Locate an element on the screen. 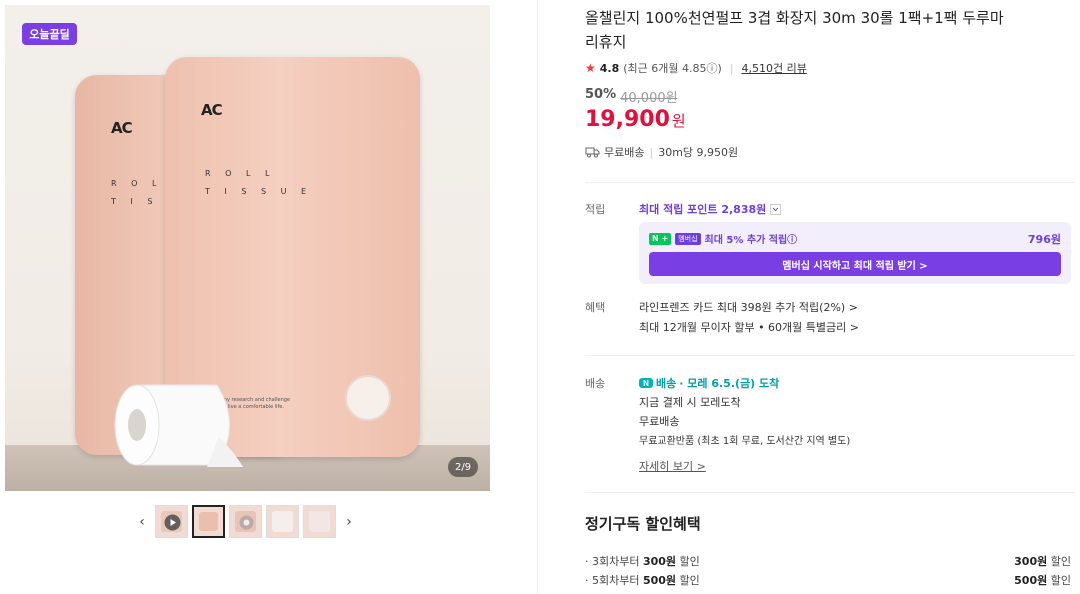 This screenshot has width=1080, height=594. texture-icon is located at coordinates (246, 522).